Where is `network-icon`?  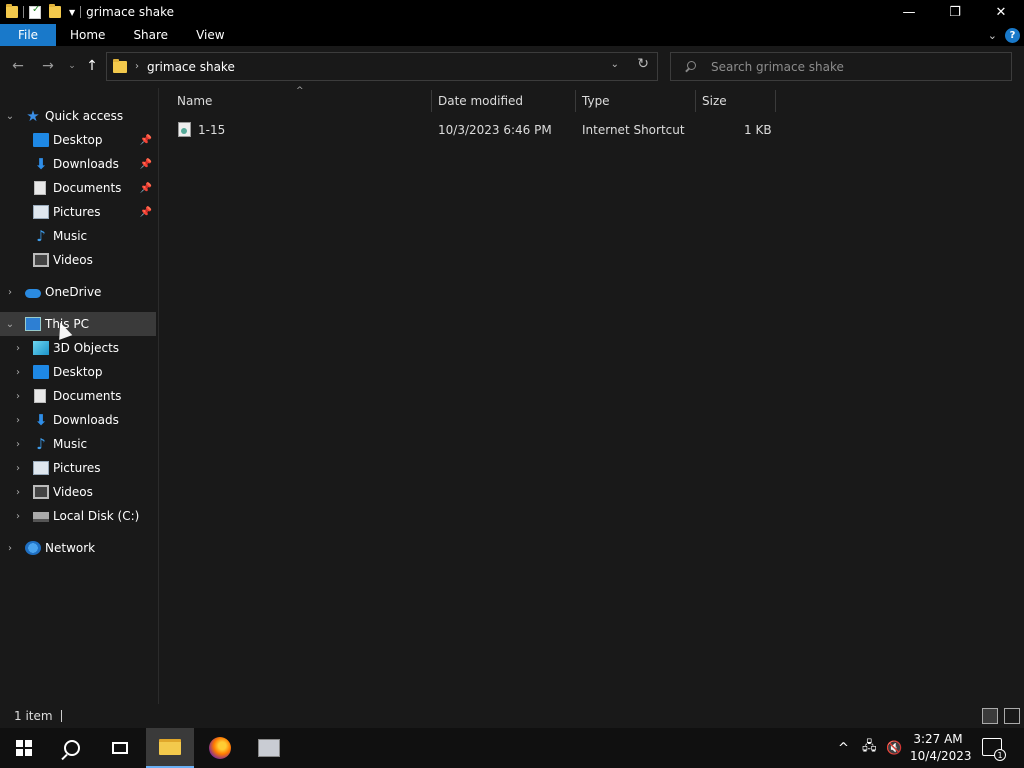
network-icon is located at coordinates (33, 548).